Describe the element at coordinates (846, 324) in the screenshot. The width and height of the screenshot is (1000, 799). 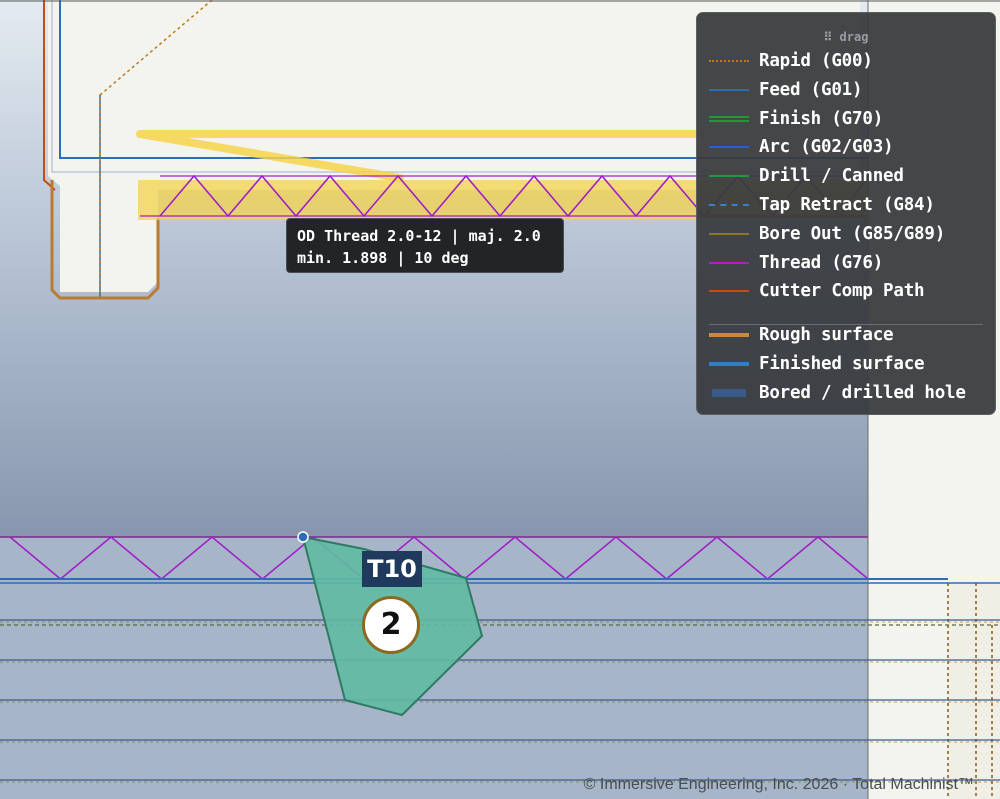
I see `legend-separator` at that location.